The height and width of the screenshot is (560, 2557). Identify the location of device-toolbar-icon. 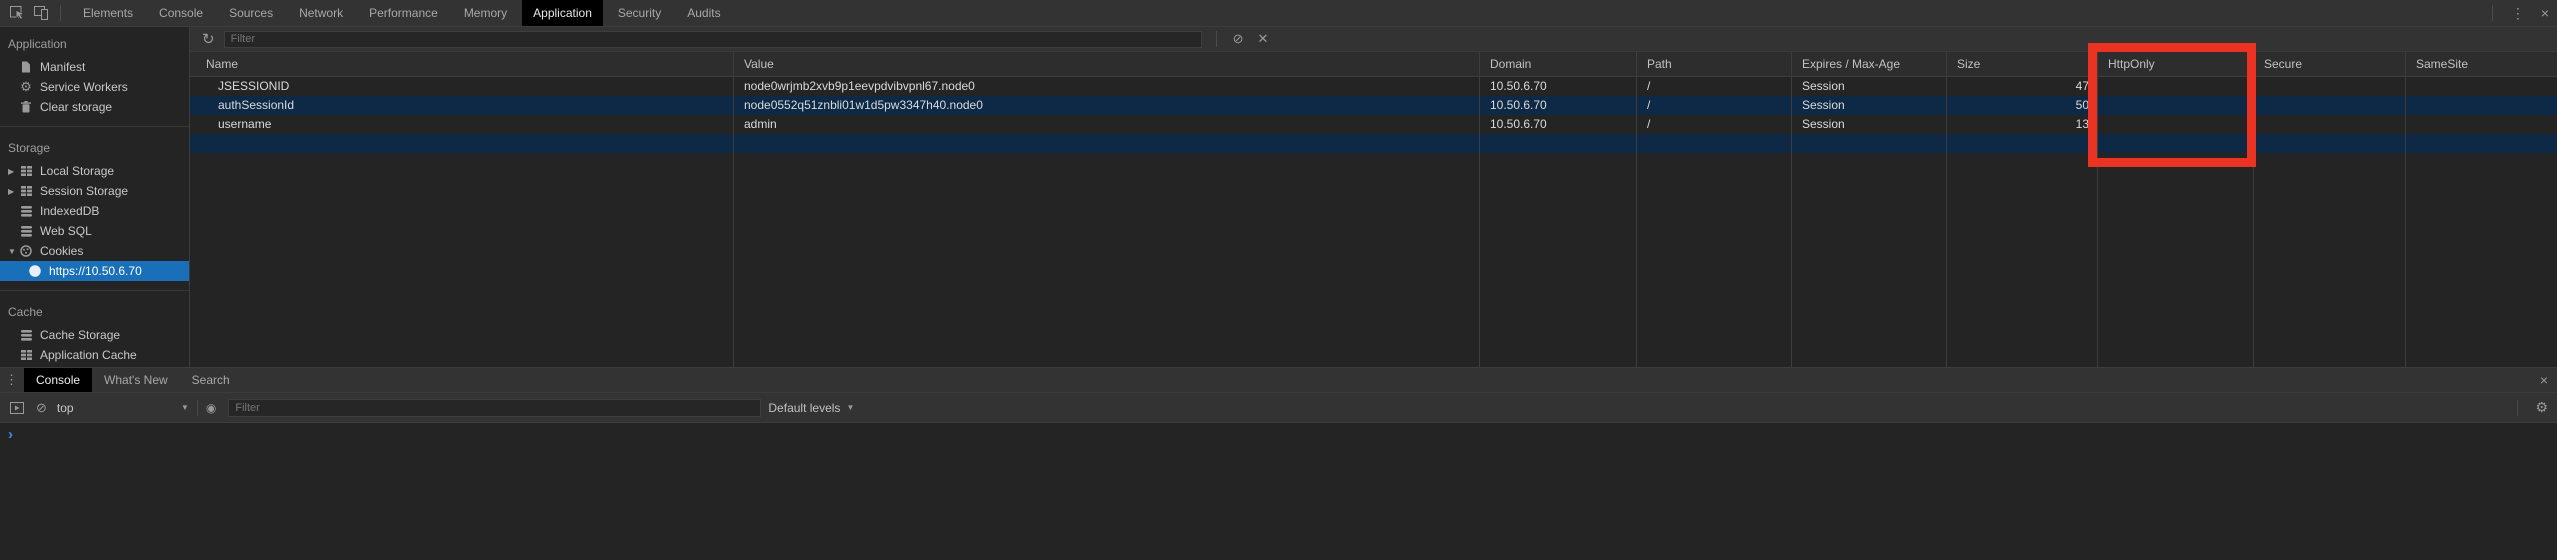
(41, 13).